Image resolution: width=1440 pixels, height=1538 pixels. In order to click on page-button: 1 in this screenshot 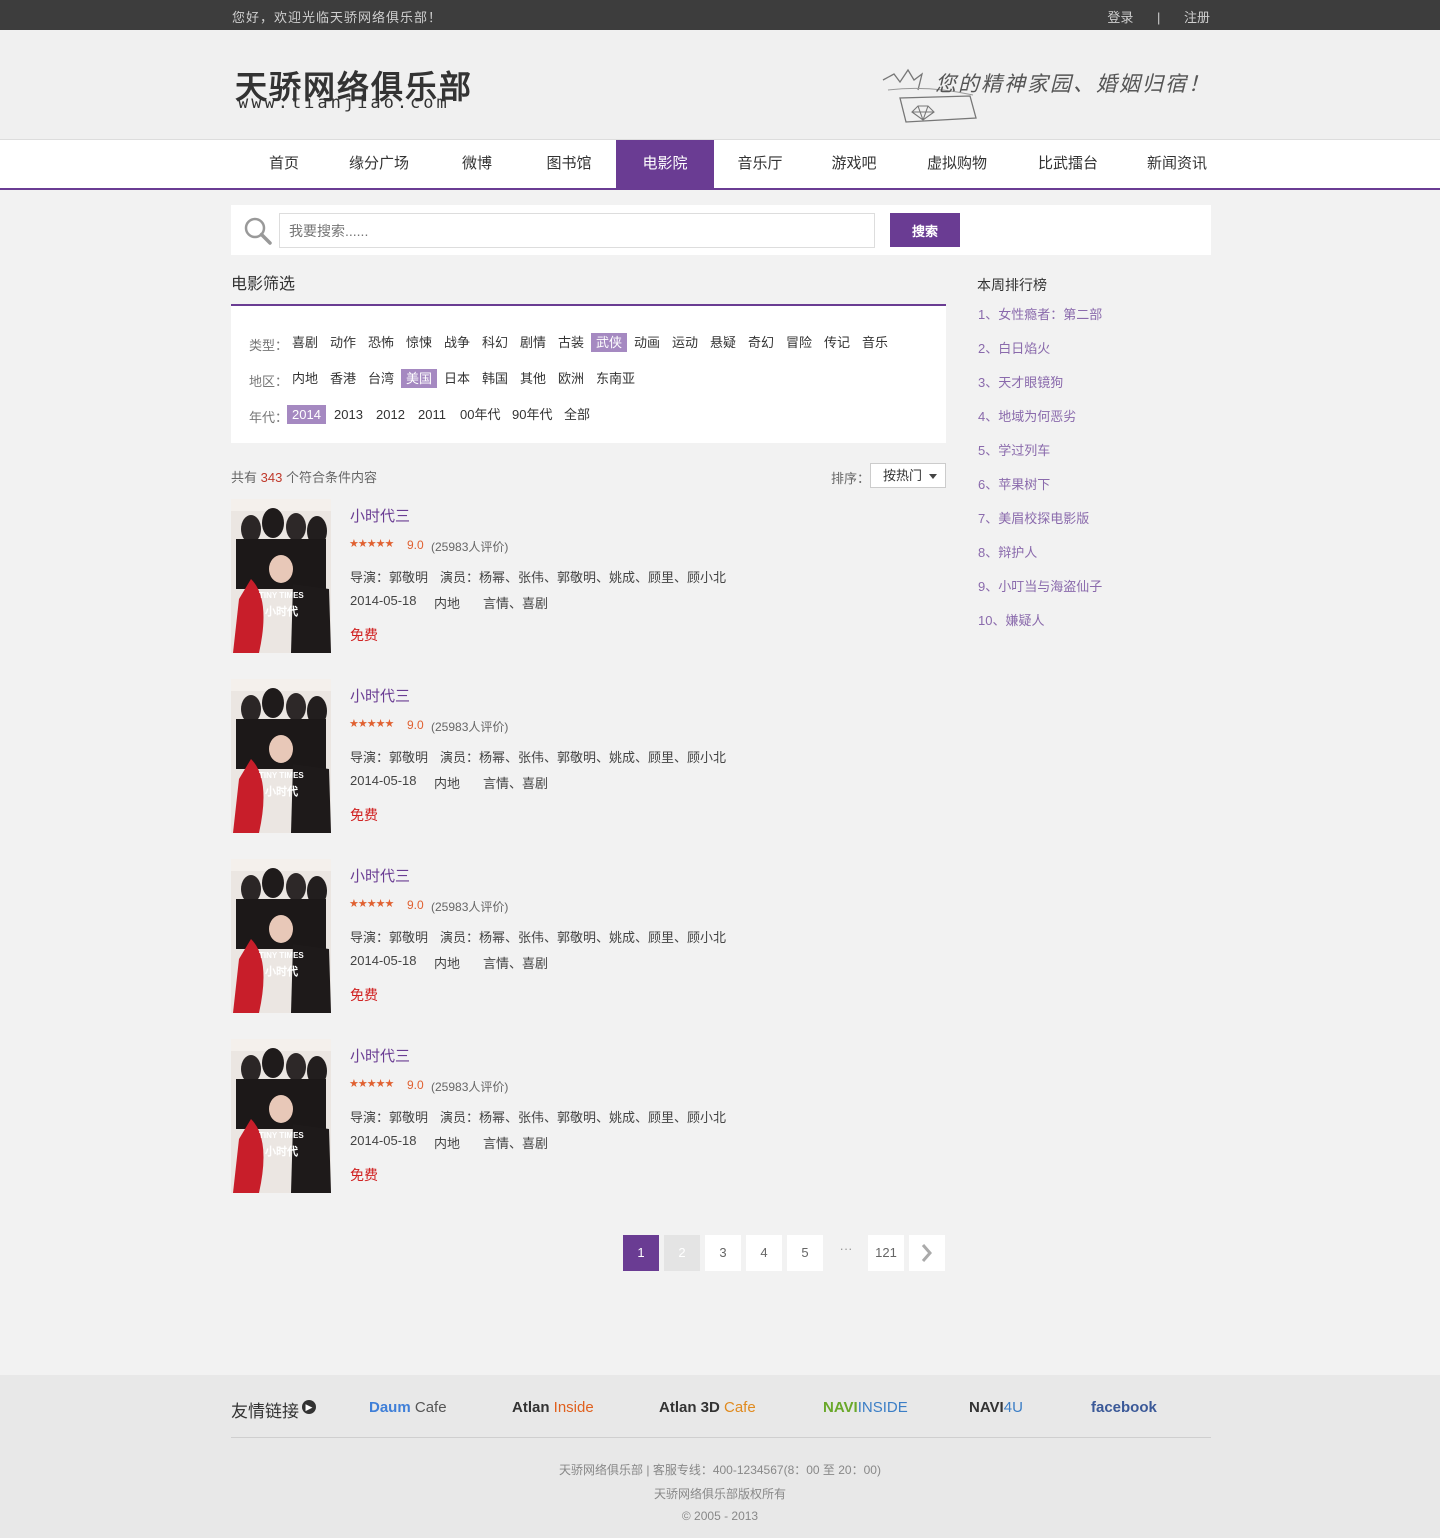, I will do `click(641, 1253)`.